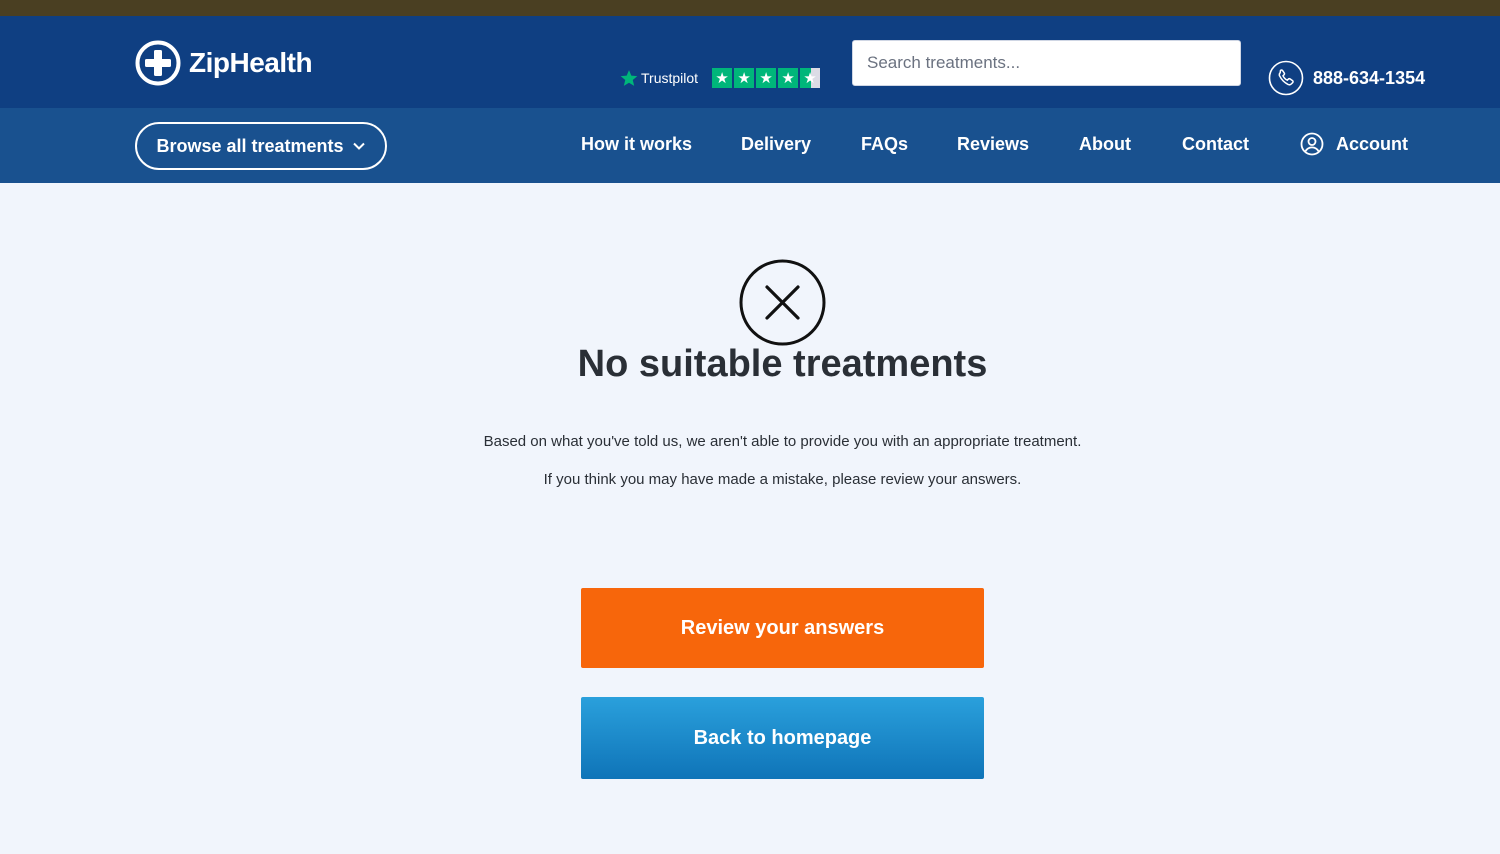  I want to click on phone-number: 888-634-1354, so click(1369, 77).